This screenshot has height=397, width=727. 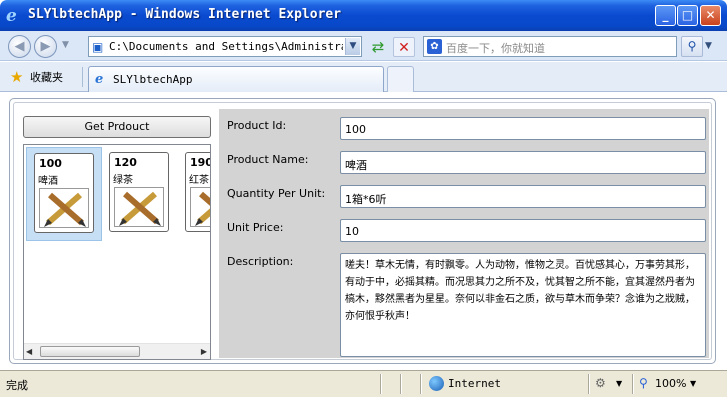 What do you see at coordinates (185, 14) in the screenshot?
I see `window-title: SLYlbtechApp - Windows Internet Explorer` at bounding box center [185, 14].